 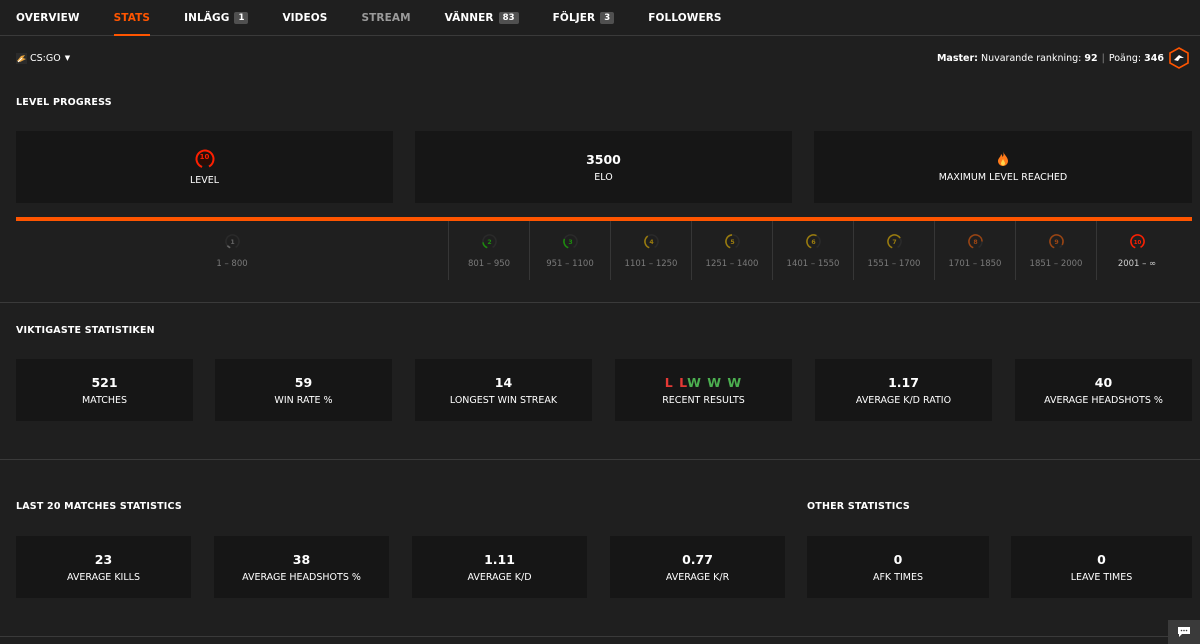 I want to click on tab-overview: OVERVIEW, so click(x=48, y=18).